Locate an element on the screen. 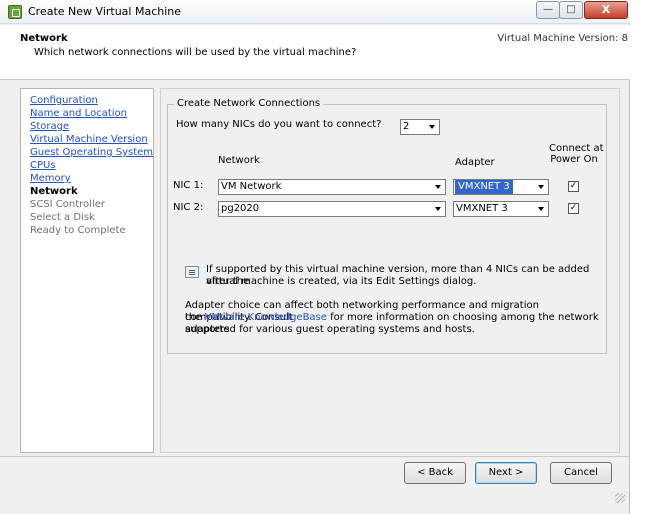 This screenshot has height=514, width=657. nav-step-scsi-controller: SCSI Controller is located at coordinates (67, 204).